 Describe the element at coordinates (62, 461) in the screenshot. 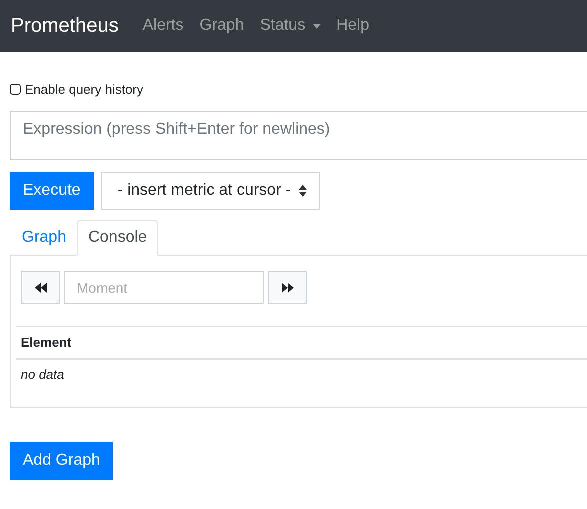

I see `add-graph-button: Add Graph` at that location.